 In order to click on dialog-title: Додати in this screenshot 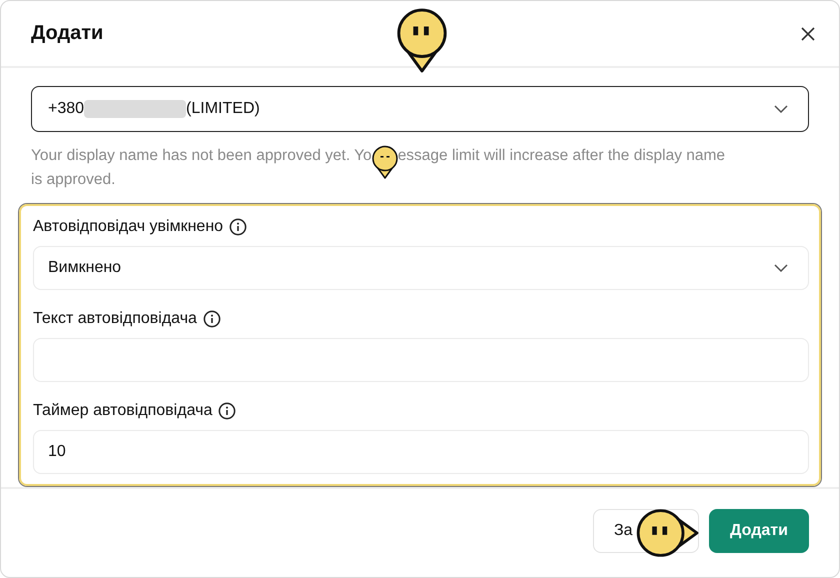, I will do `click(67, 33)`.